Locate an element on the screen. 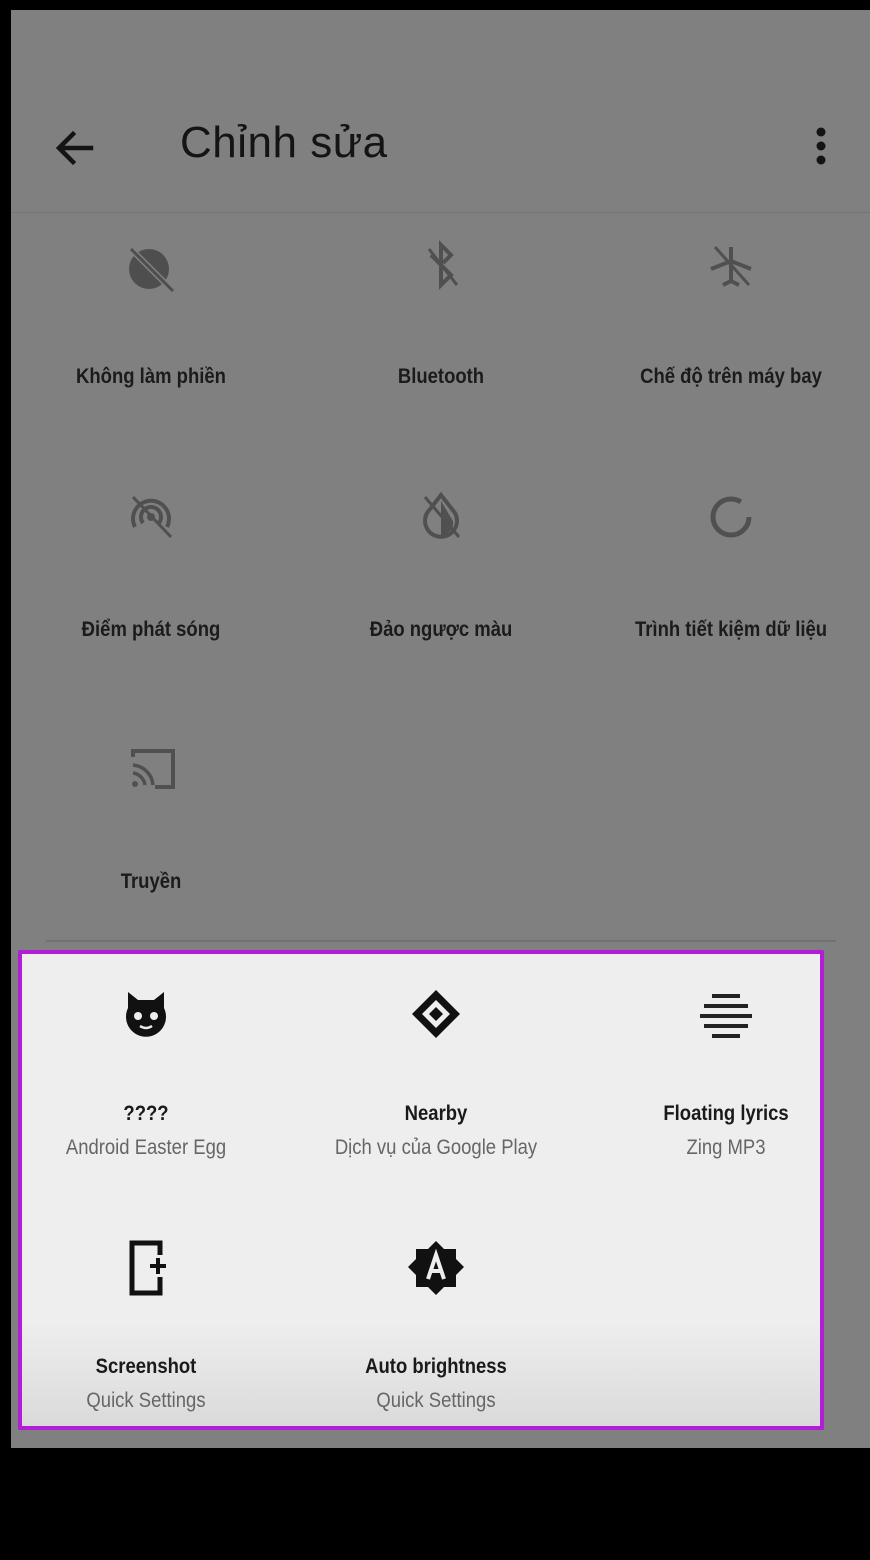 The height and width of the screenshot is (1560, 870). airplane-off-icon is located at coordinates (731, 265).